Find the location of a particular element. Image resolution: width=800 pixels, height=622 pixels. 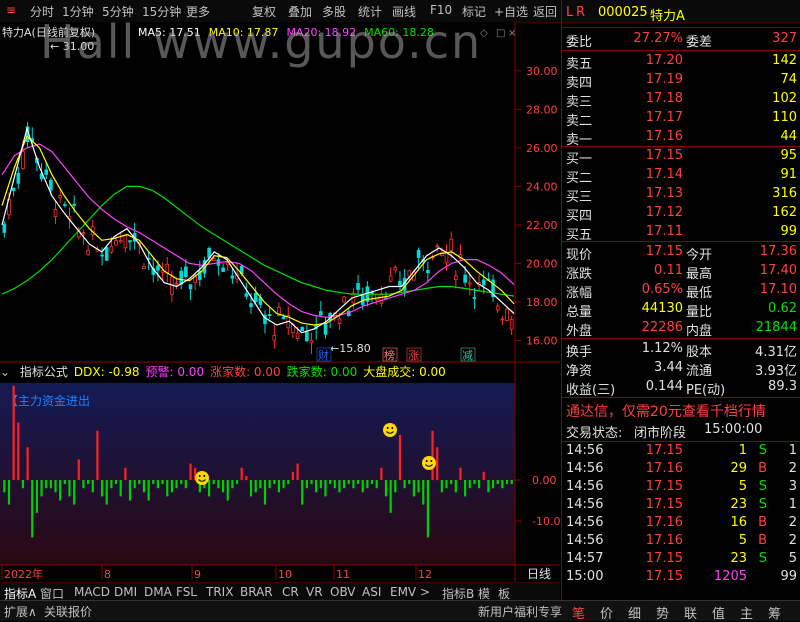

indicator-tab: EMV is located at coordinates (403, 592).